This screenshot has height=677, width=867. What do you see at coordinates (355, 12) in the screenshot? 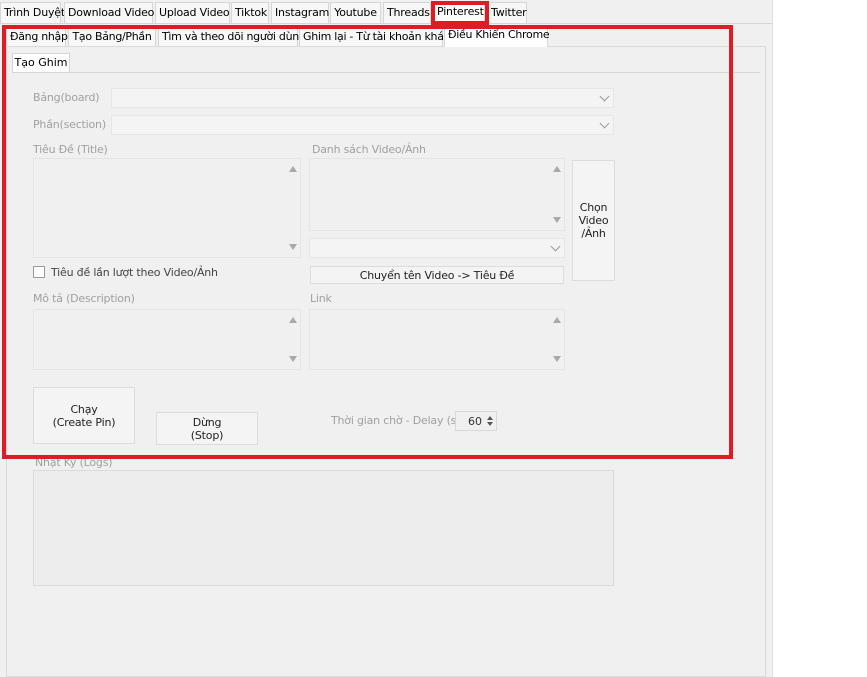
I see `tab-youtube: Youtube` at bounding box center [355, 12].